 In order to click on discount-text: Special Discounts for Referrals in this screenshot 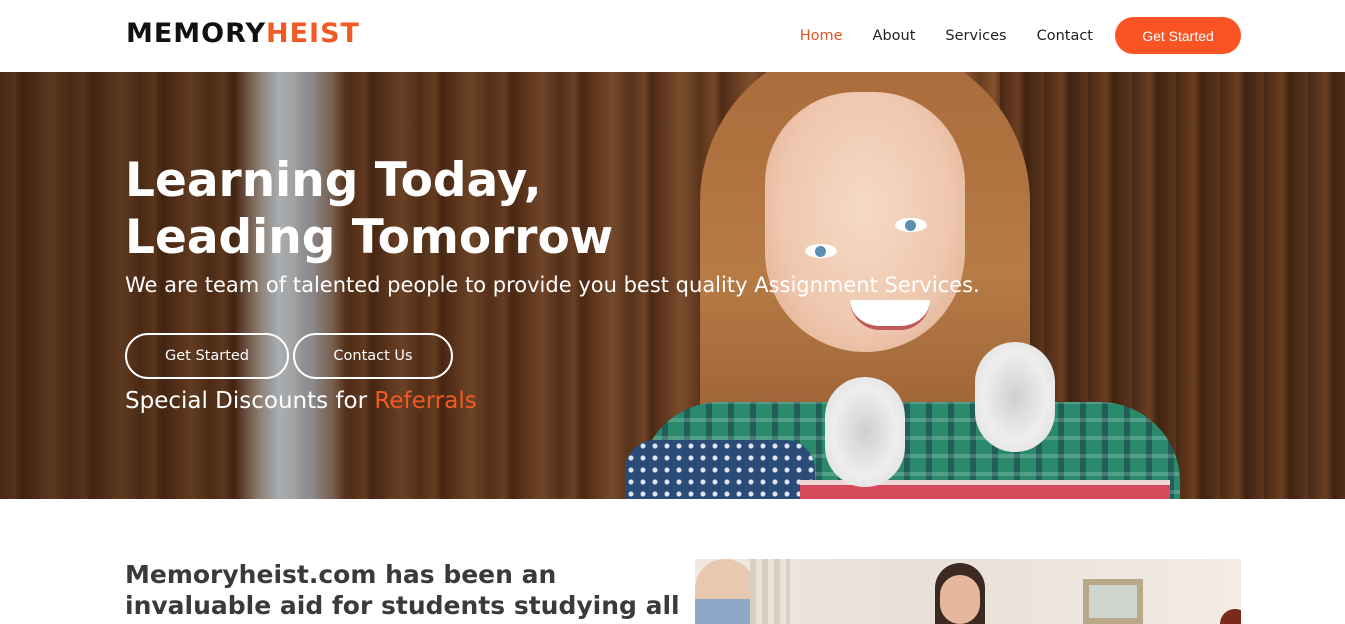, I will do `click(301, 401)`.